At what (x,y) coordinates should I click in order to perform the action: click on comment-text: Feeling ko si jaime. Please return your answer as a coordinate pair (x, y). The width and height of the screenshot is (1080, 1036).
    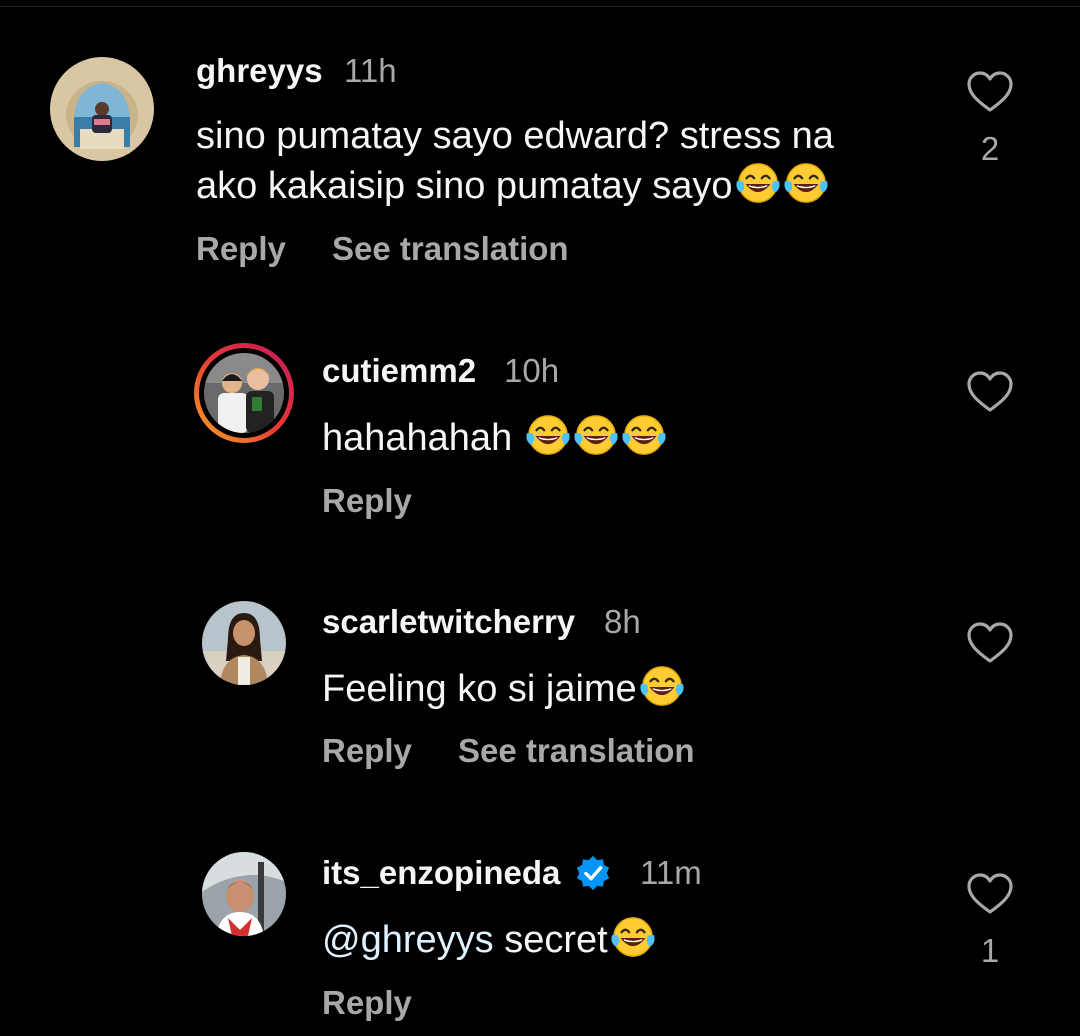
    Looking at the image, I should click on (503, 688).